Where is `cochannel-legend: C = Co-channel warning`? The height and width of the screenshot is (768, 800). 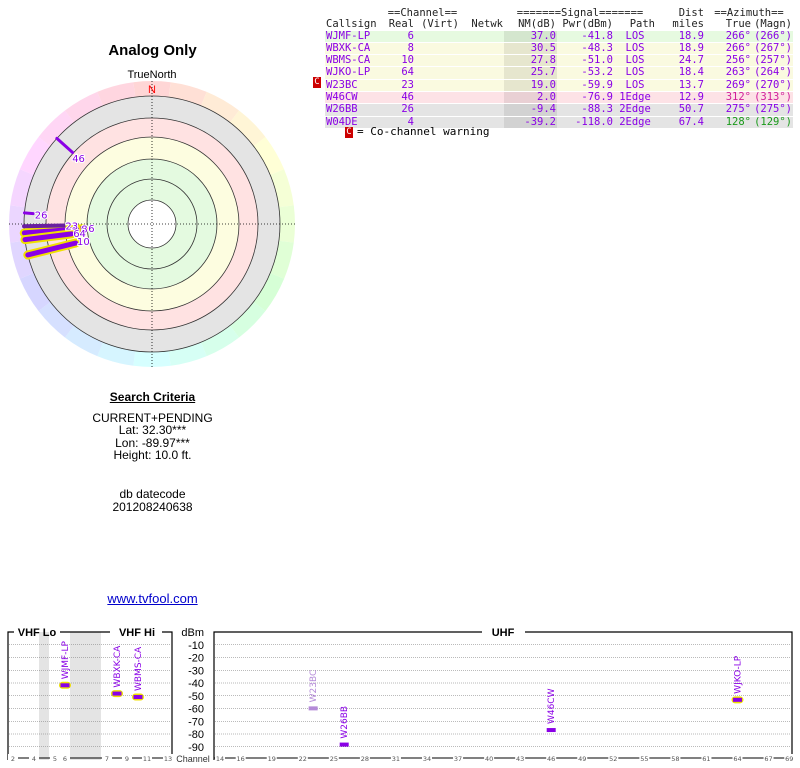 cochannel-legend: C = Co-channel warning is located at coordinates (417, 131).